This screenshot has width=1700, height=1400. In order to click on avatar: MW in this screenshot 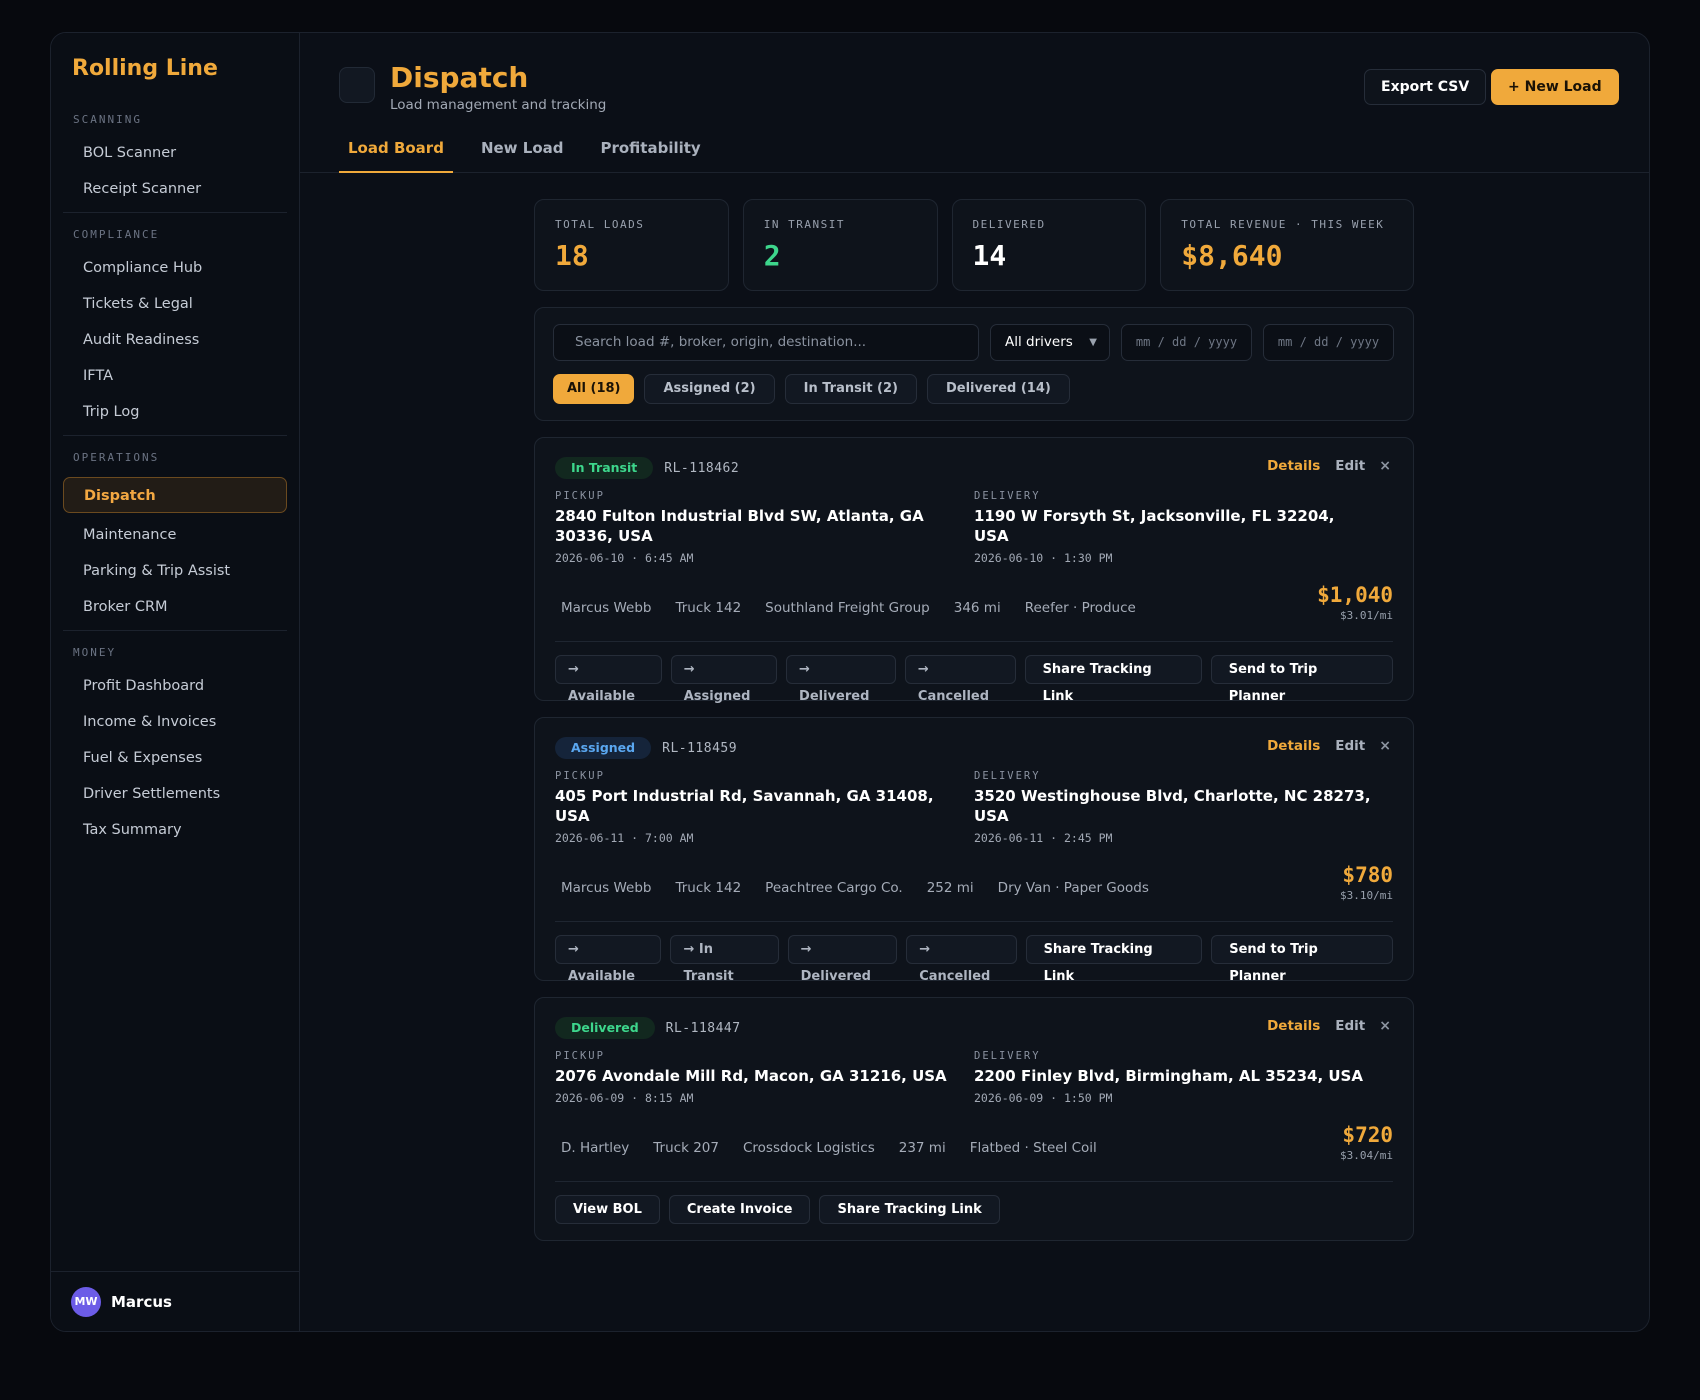, I will do `click(86, 1301)`.